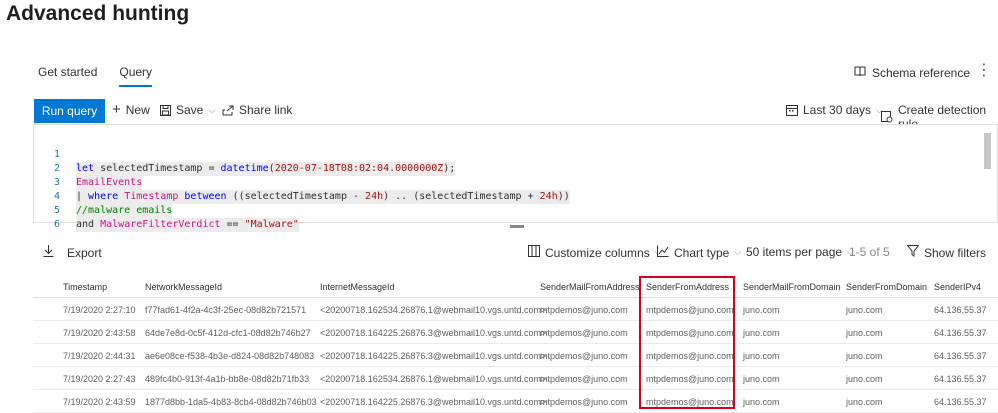 This screenshot has width=998, height=413. I want to click on save-button: Save ⌵, so click(187, 110).